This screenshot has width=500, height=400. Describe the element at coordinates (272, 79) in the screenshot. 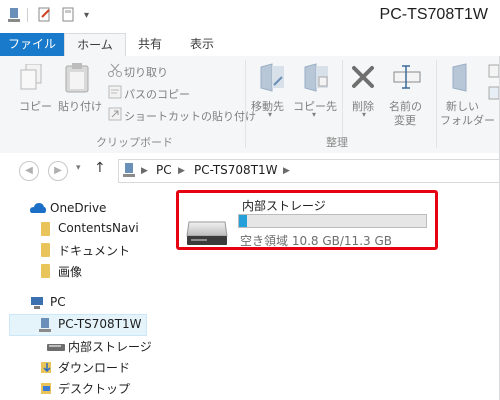

I see `move-to-icon` at that location.